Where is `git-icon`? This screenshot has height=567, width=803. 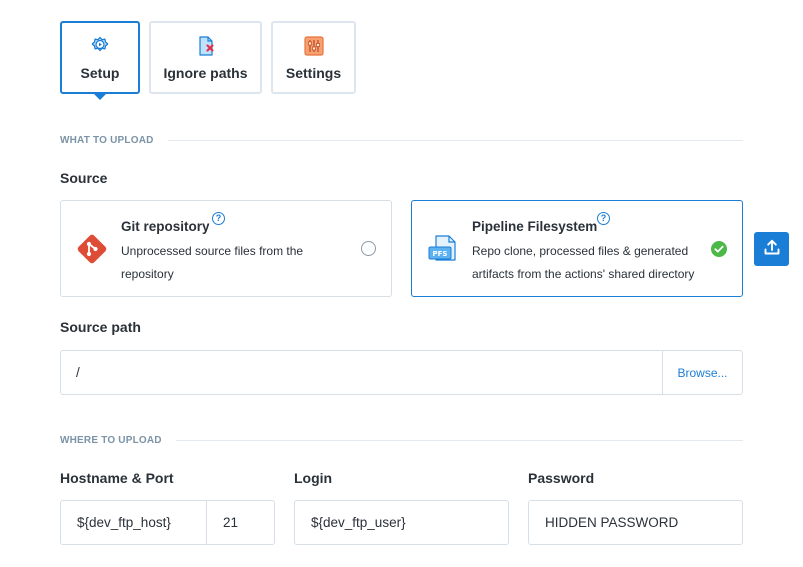
git-icon is located at coordinates (92, 249).